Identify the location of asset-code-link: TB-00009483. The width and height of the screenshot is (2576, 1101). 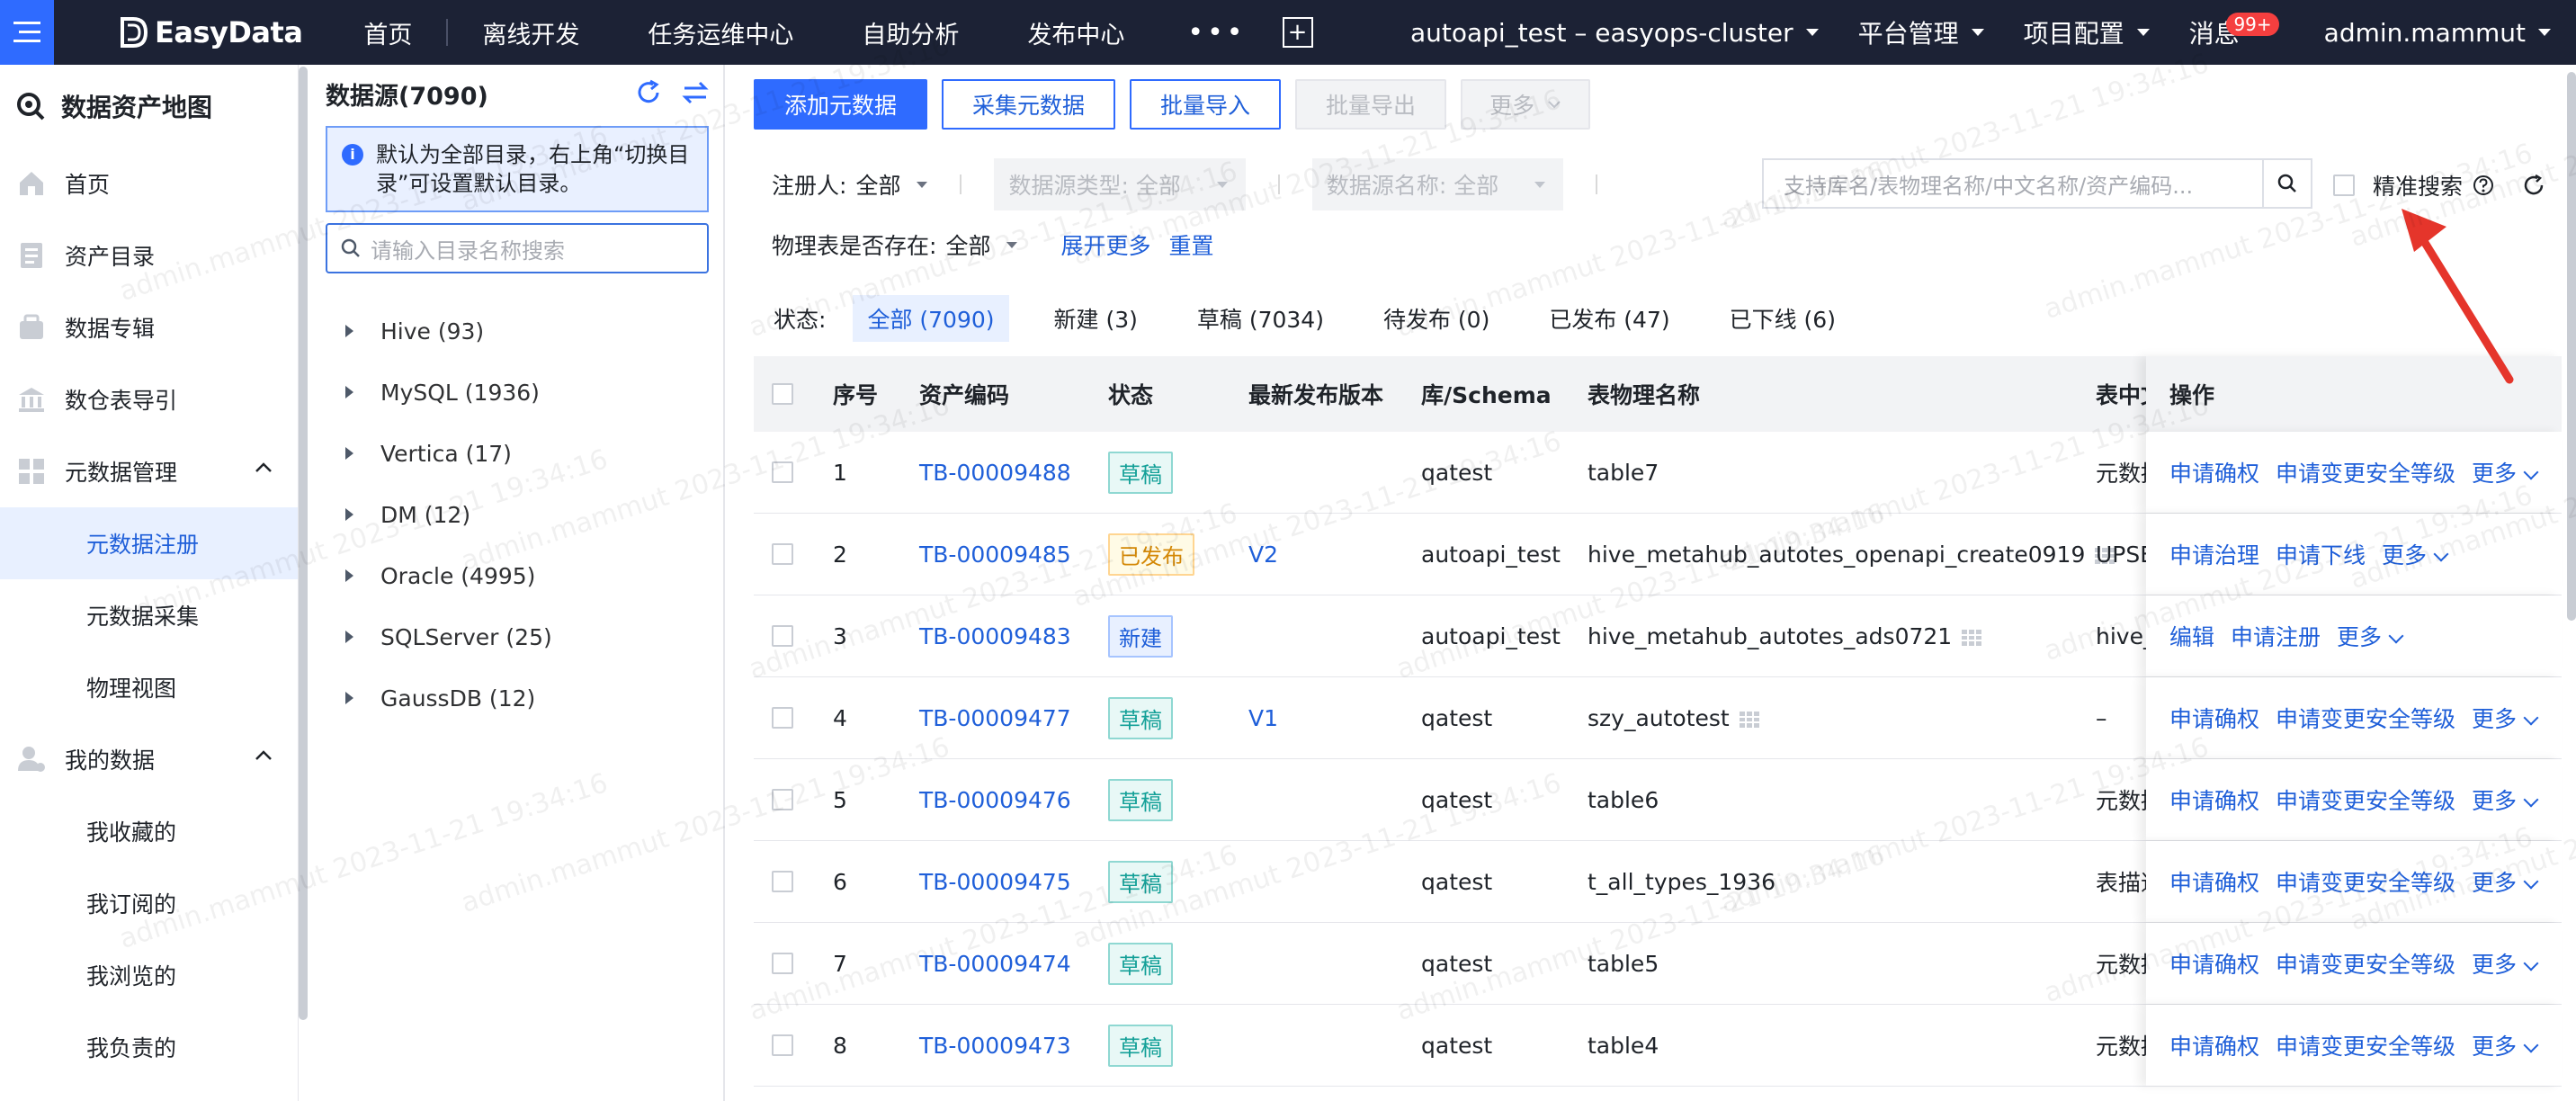
(995, 636).